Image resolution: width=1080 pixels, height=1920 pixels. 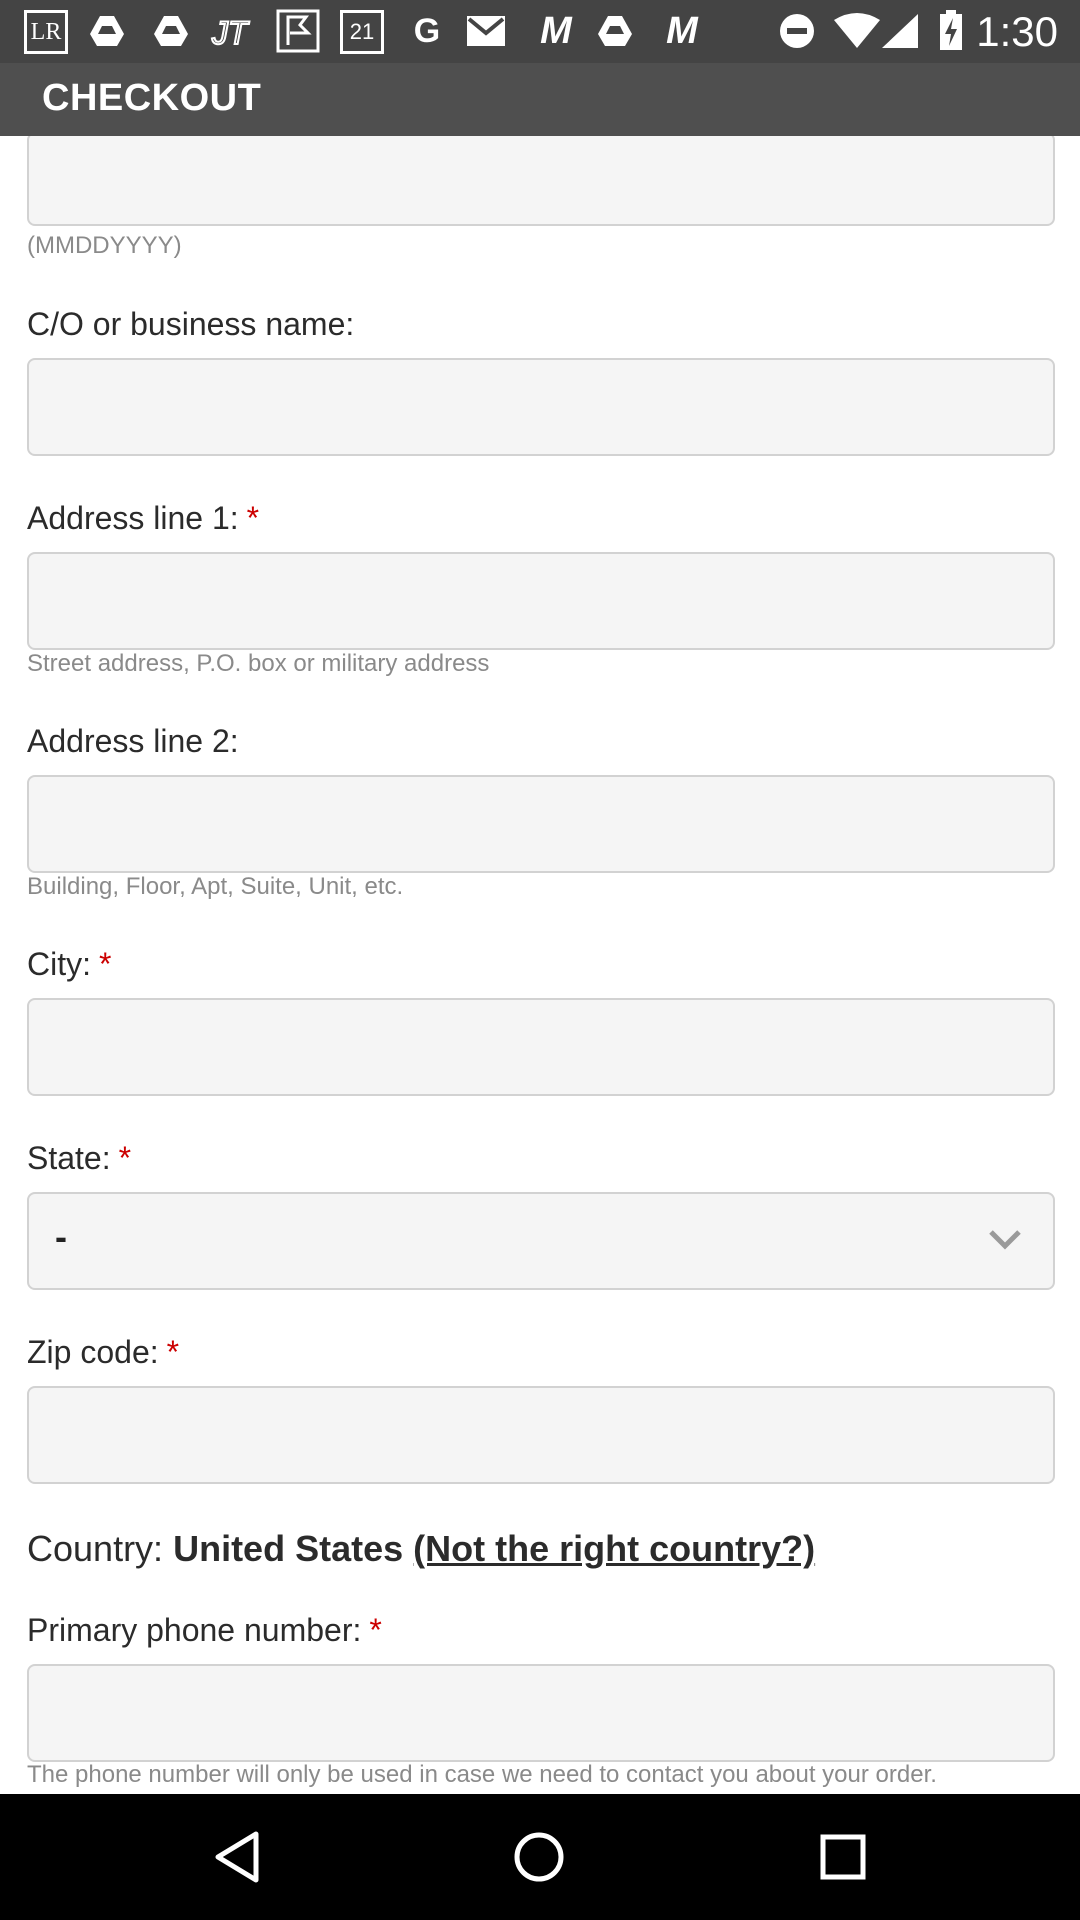 I want to click on home-button, so click(x=539, y=1857).